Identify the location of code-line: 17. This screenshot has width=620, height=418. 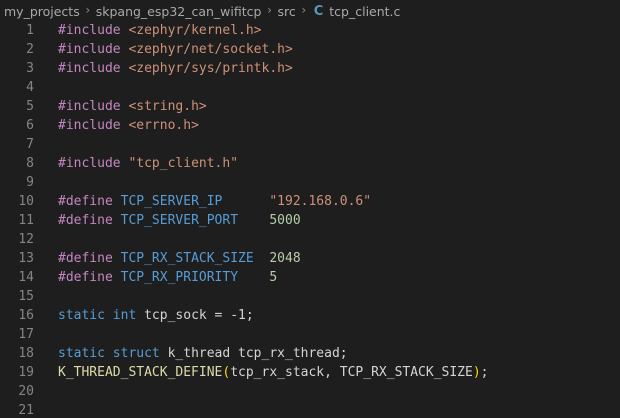
(310, 334).